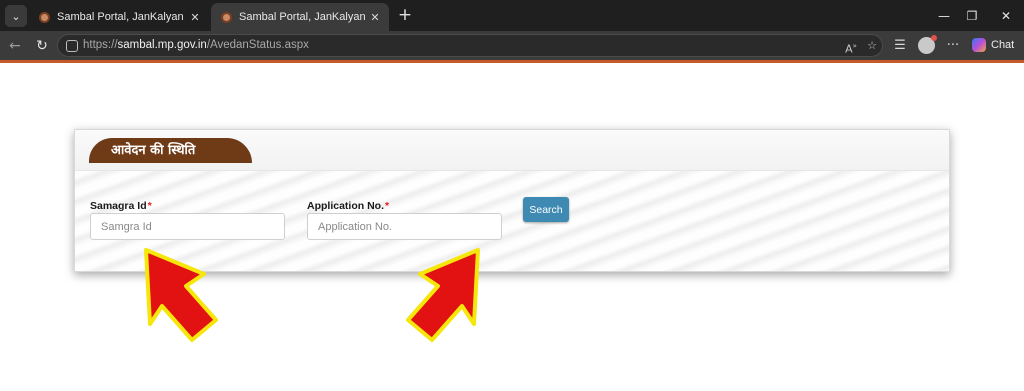  I want to click on browser-tab-1: Sambal Portal, JanKalyan Portal, St ✕, so click(119, 17).